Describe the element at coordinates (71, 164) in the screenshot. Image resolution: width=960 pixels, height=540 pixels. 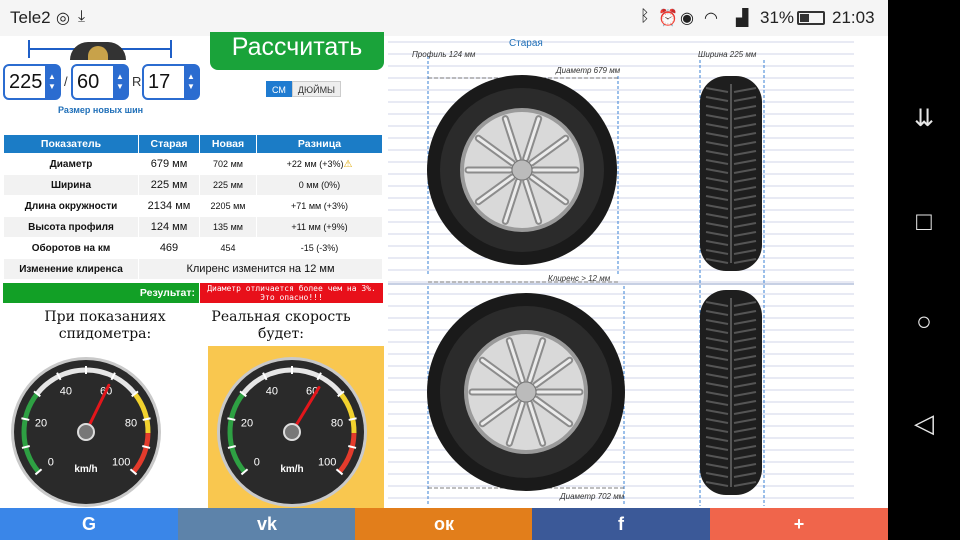
I see `row-label: Диаметр` at that location.